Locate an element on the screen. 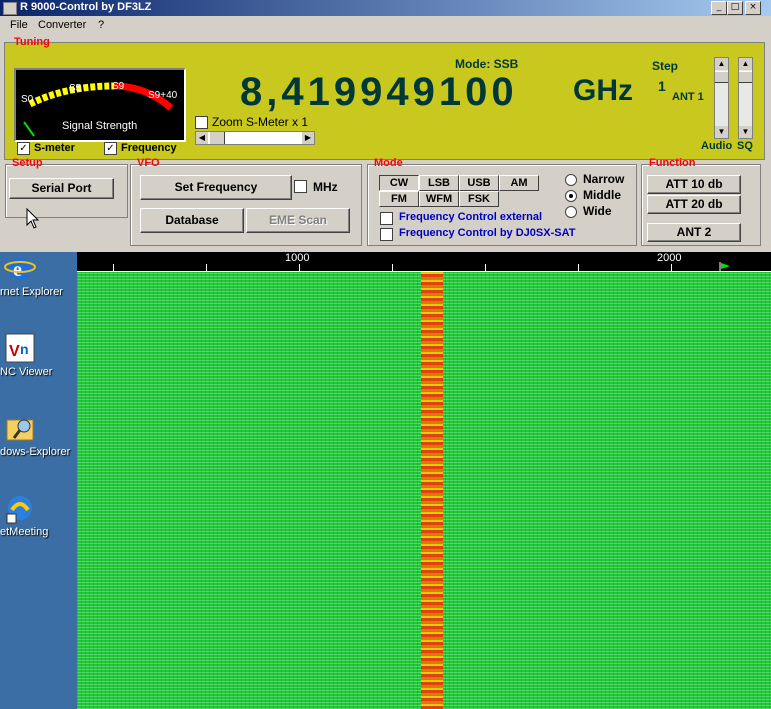  fc-external-checkbox is located at coordinates (386, 218).